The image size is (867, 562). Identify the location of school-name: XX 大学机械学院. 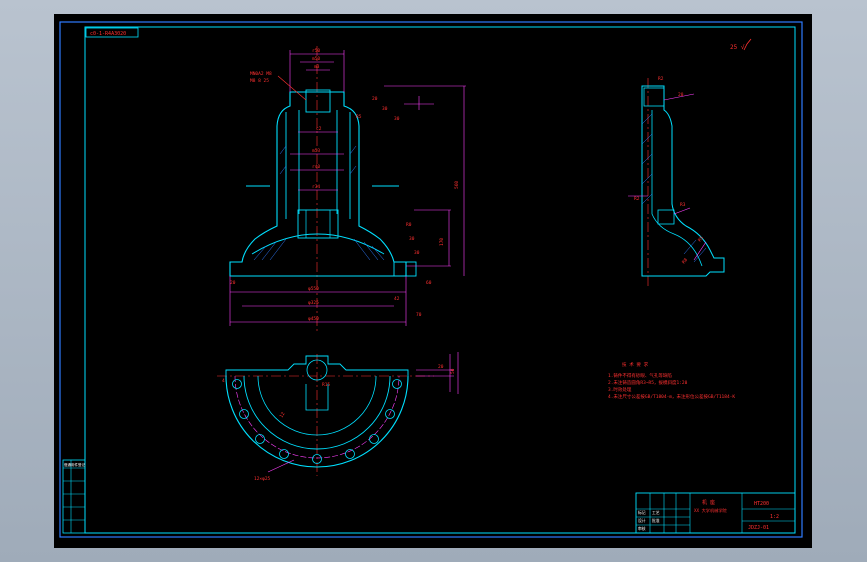
(711, 510).